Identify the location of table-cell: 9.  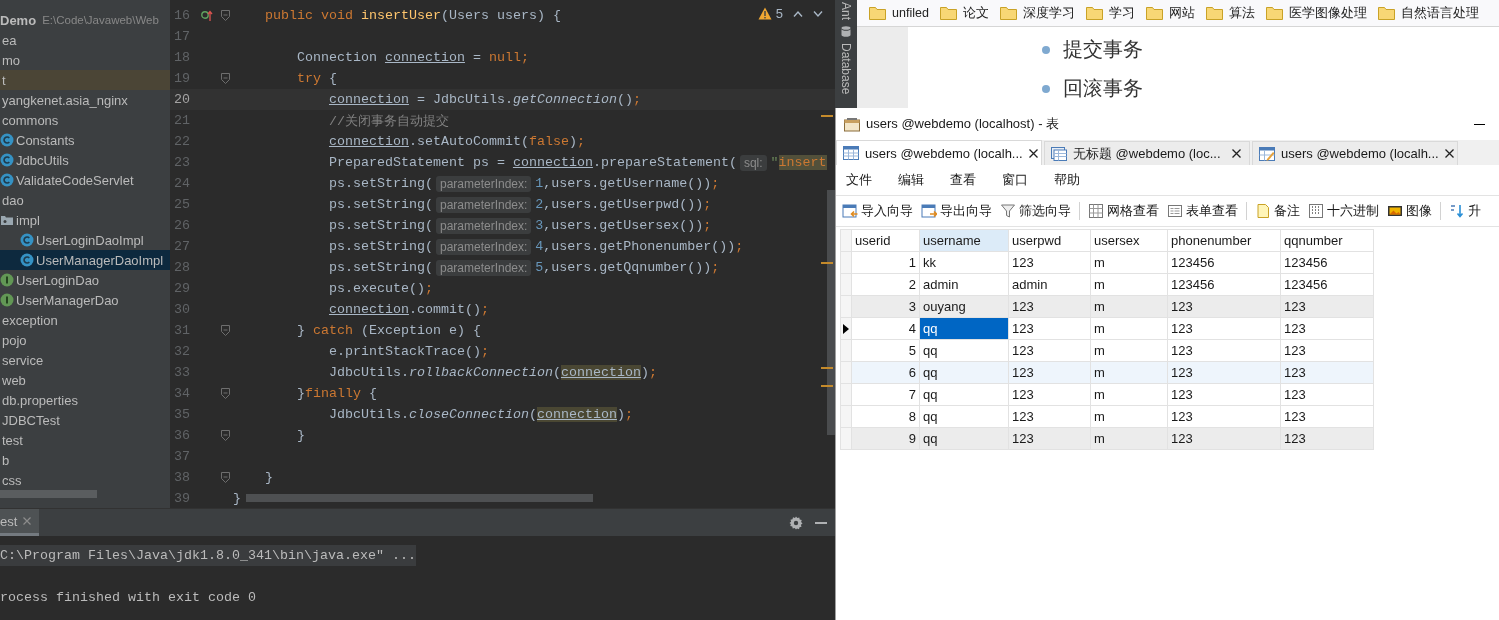
(885, 438).